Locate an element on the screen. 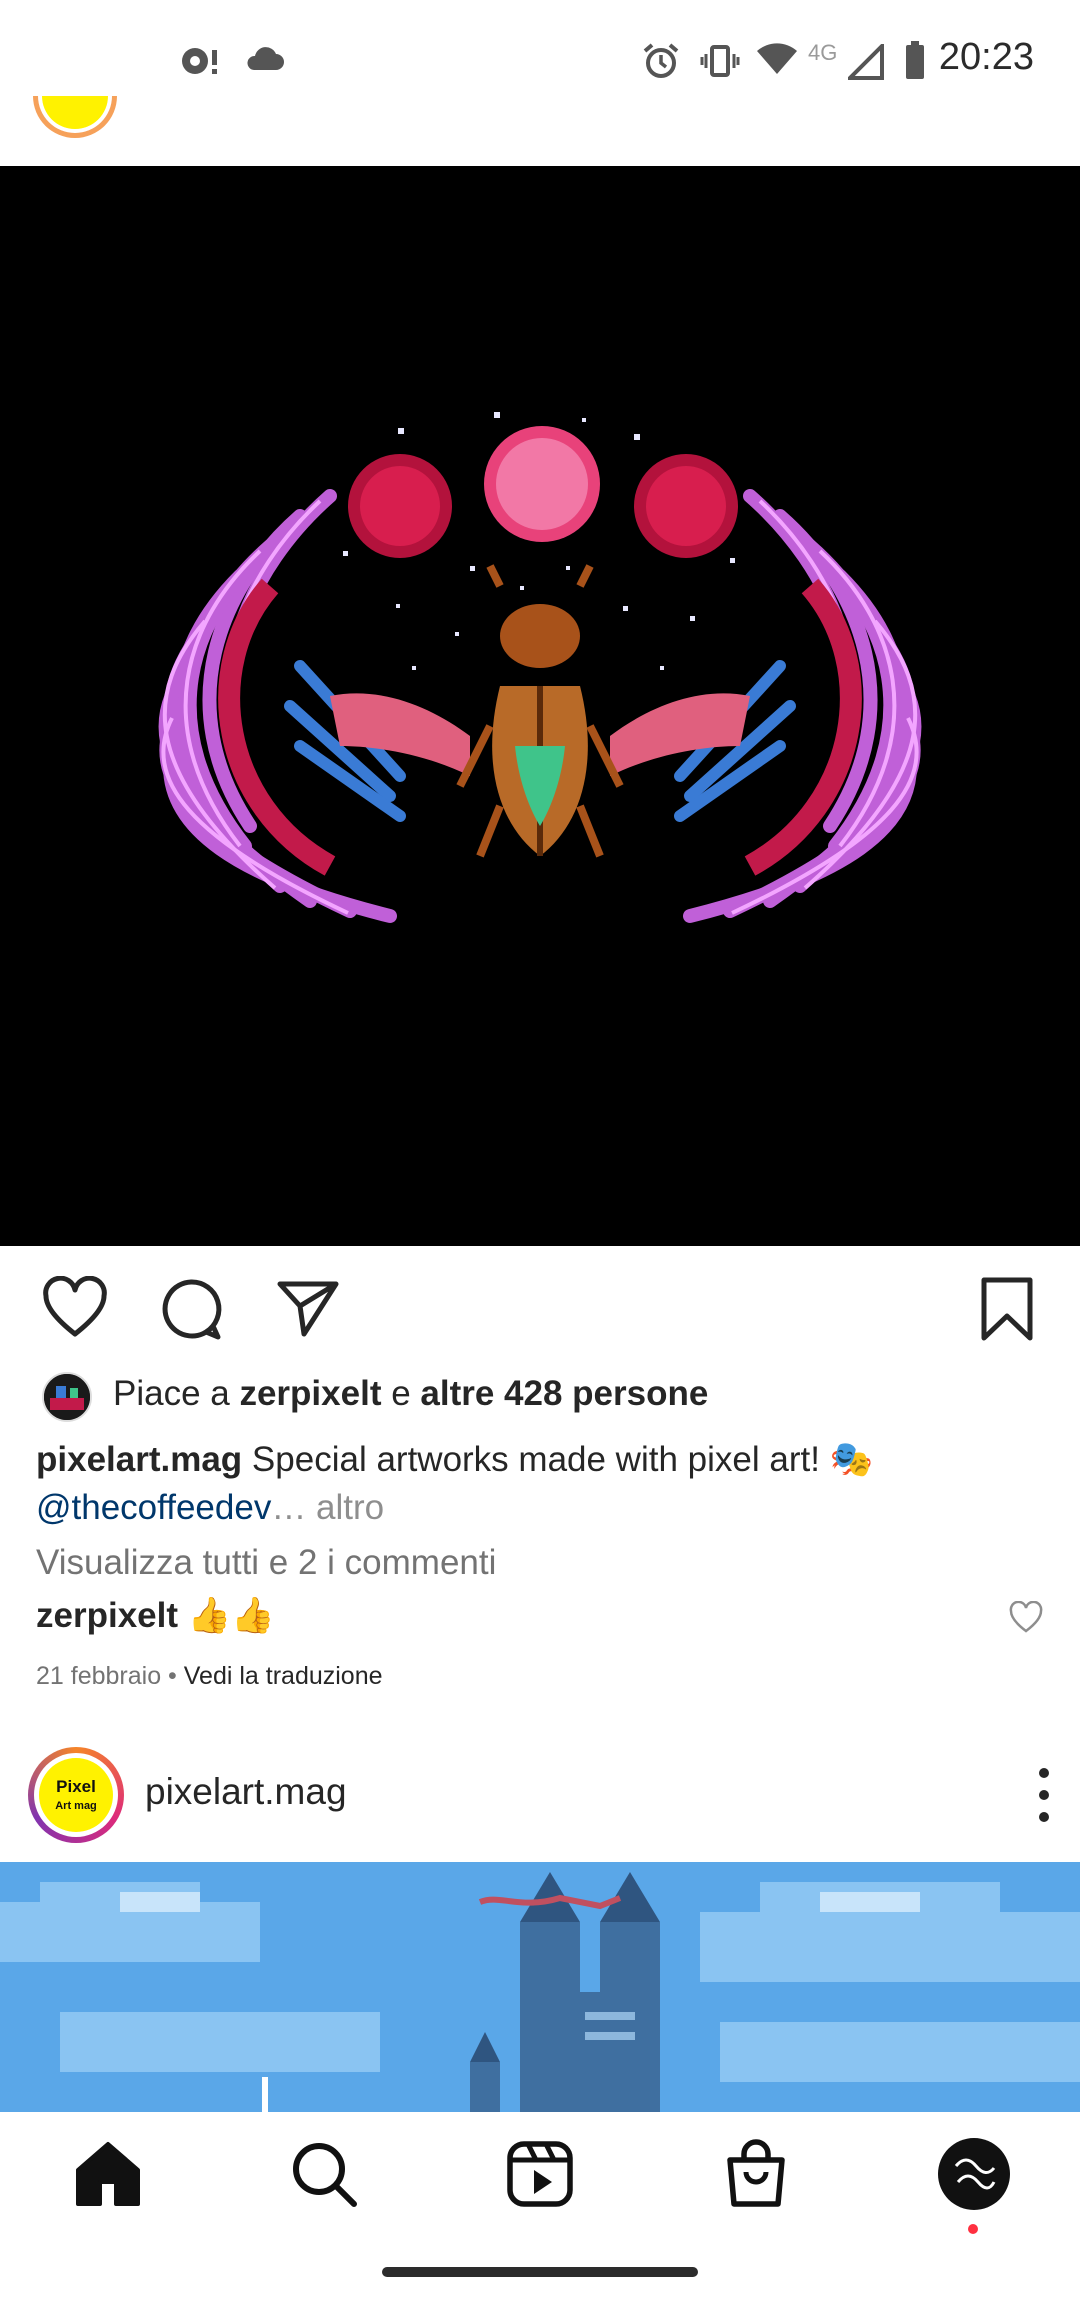 This screenshot has height=2300, width=1080. view-all-comments-link: Visualizza tutti e 2 i commenti is located at coordinates (266, 1563).